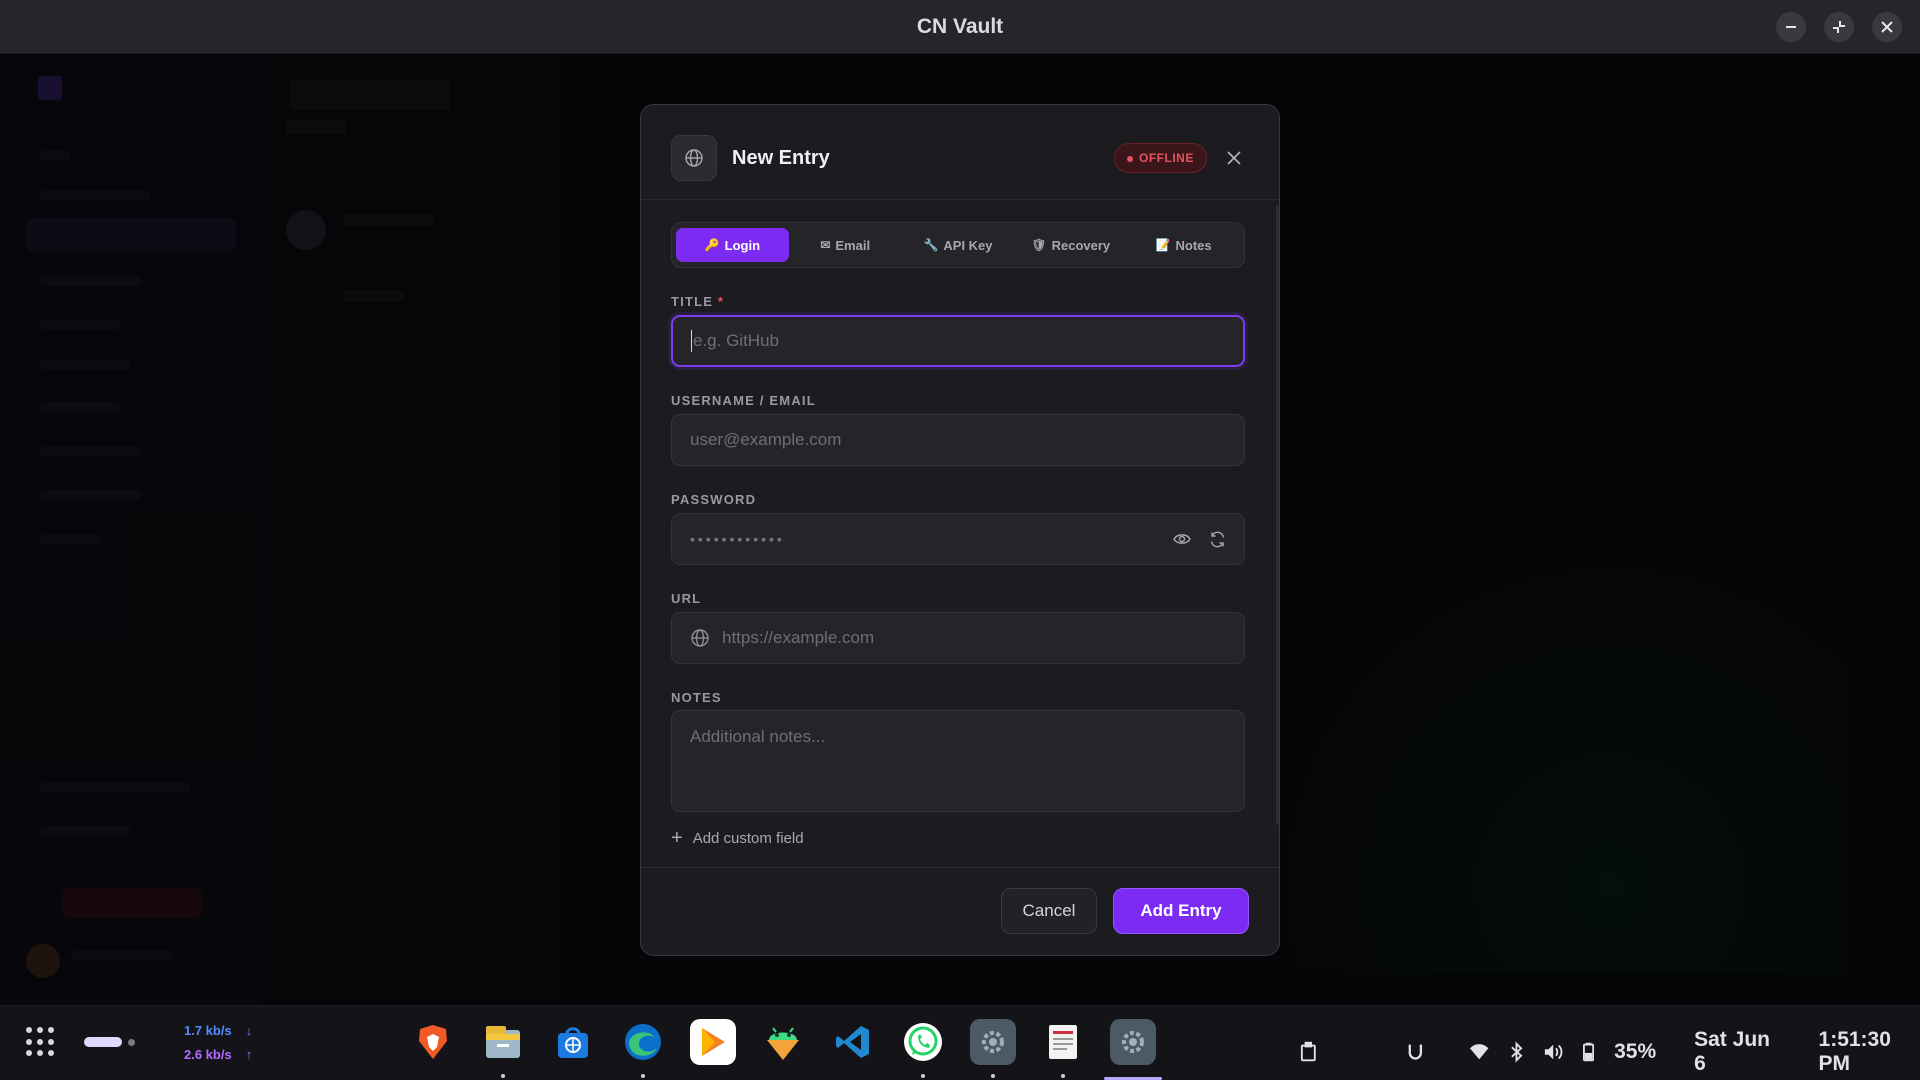 This screenshot has height=1080, width=1920. Describe the element at coordinates (845, 245) in the screenshot. I see `tab-email: ✉ Email` at that location.